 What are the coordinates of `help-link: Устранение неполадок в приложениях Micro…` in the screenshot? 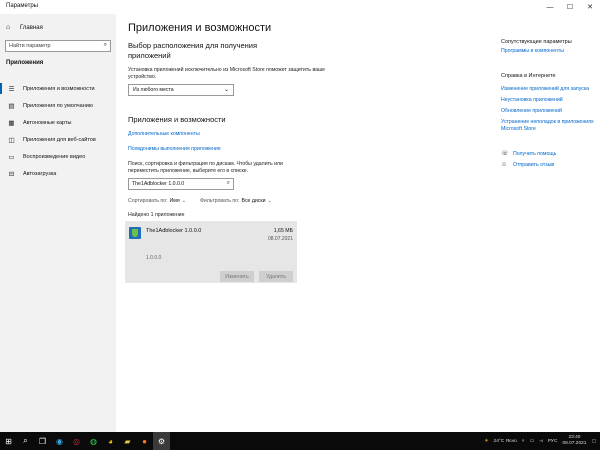 It's located at (548, 126).